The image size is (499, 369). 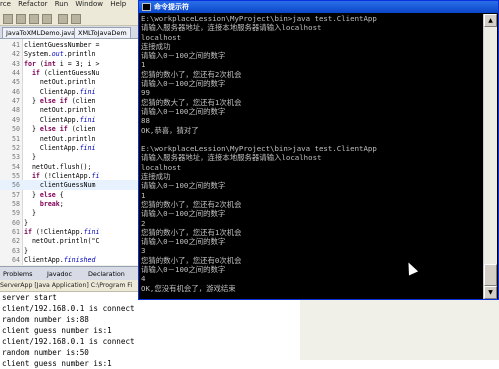 What do you see at coordinates (45, 352) in the screenshot?
I see `console-line: random number is:50` at bounding box center [45, 352].